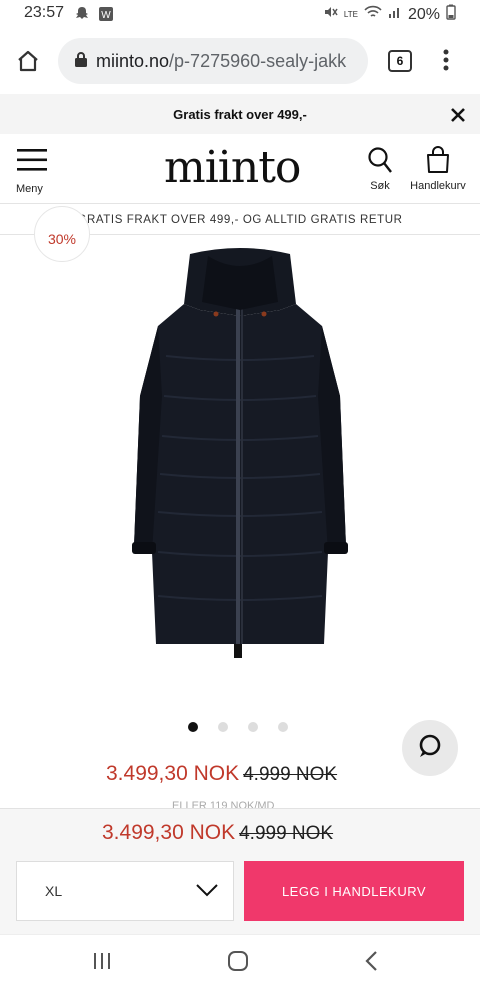 The width and height of the screenshot is (480, 987). I want to click on installment-text: ELLER 119 NOK/MD, so click(223, 804).